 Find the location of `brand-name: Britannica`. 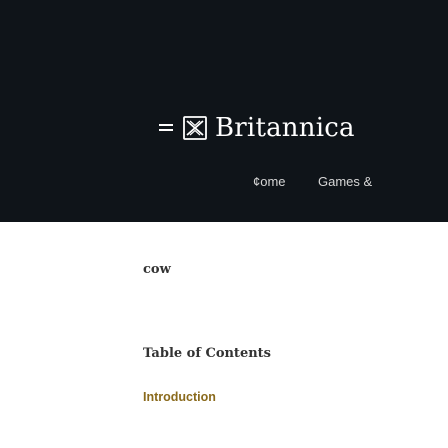

brand-name: Britannica is located at coordinates (285, 128).